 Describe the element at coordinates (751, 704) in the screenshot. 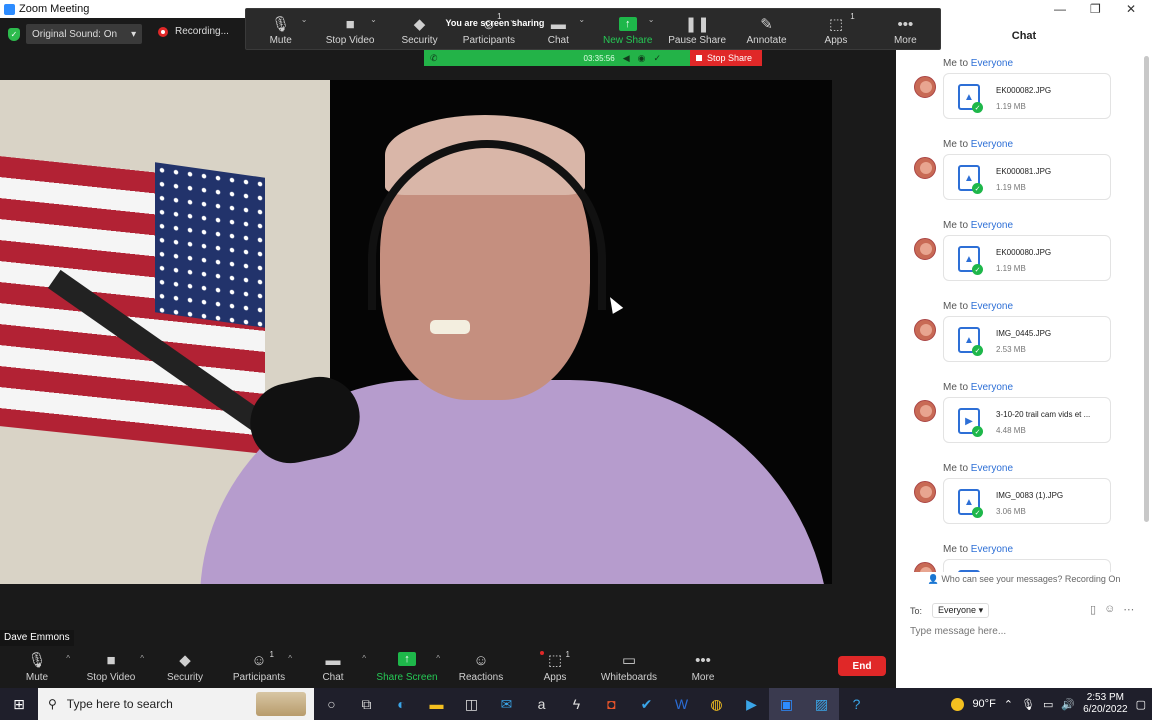

I see `media-player-icon: ▶` at that location.